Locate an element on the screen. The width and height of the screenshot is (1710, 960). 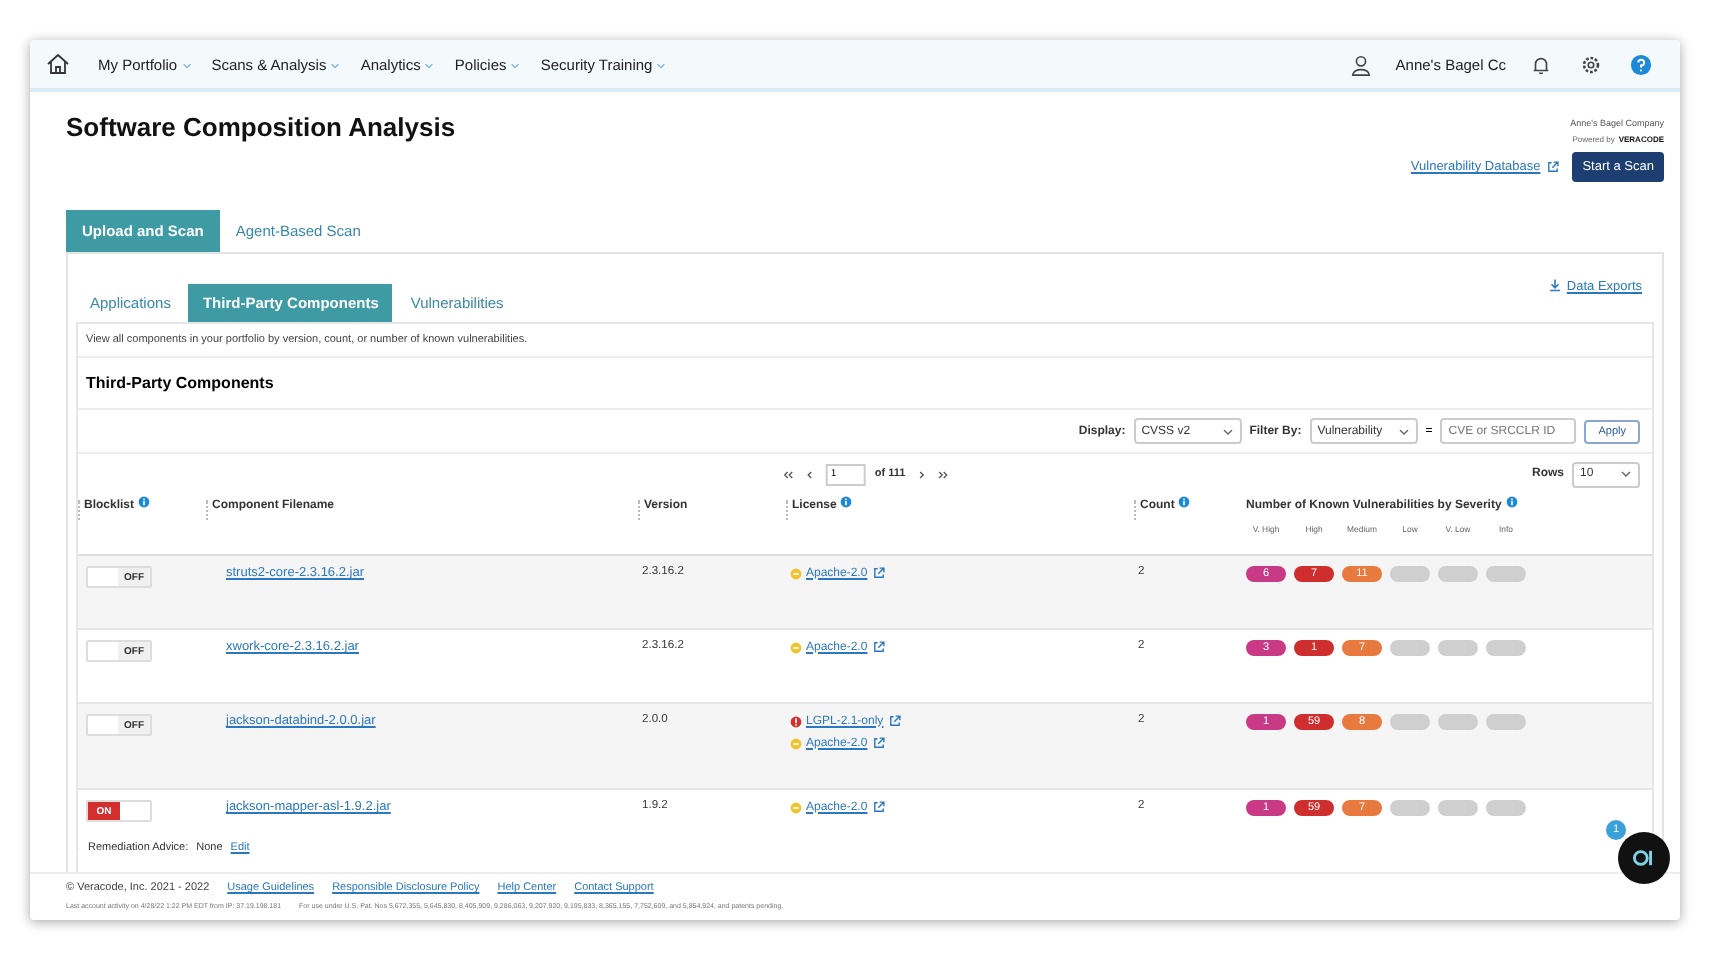
warning-icon is located at coordinates (796, 721).